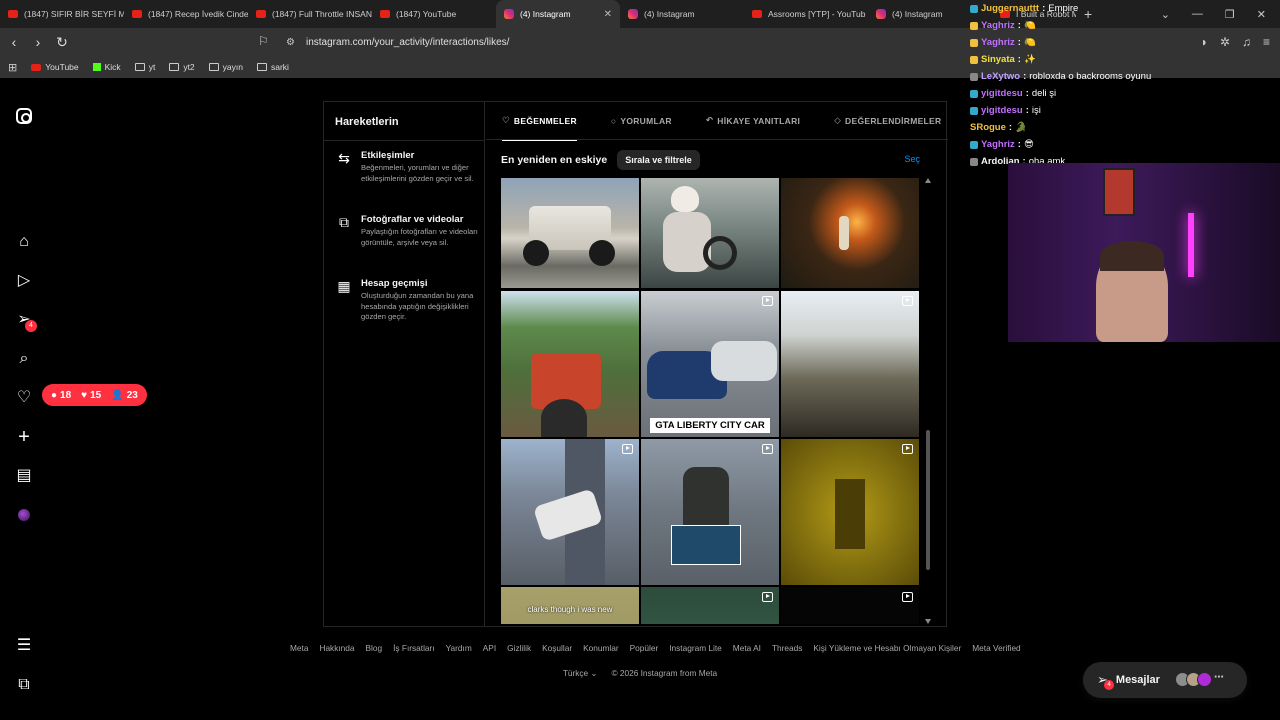  I want to click on browser-tab: Assrooms [YTP] - YouTub, so click(806, 14).